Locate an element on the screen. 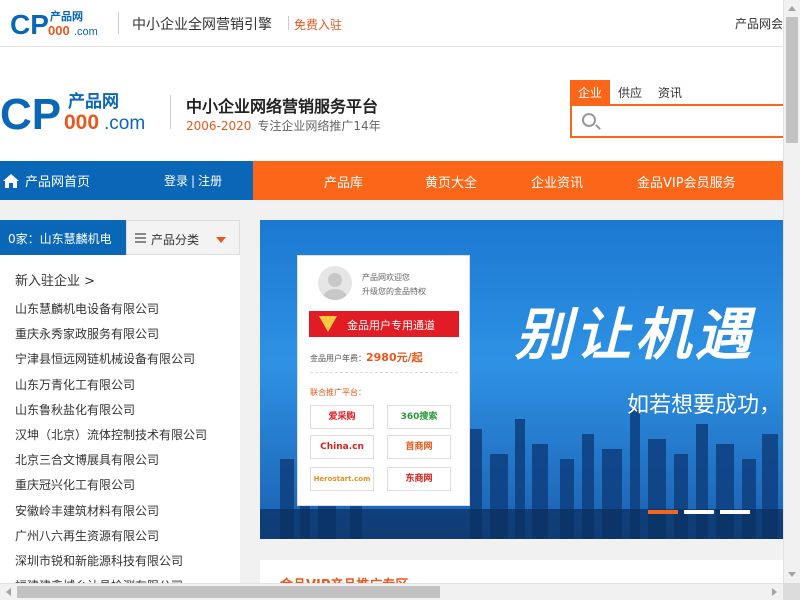 The height and width of the screenshot is (600, 800). list-item: 广州八六再生资源有限公司 is located at coordinates (111, 539).